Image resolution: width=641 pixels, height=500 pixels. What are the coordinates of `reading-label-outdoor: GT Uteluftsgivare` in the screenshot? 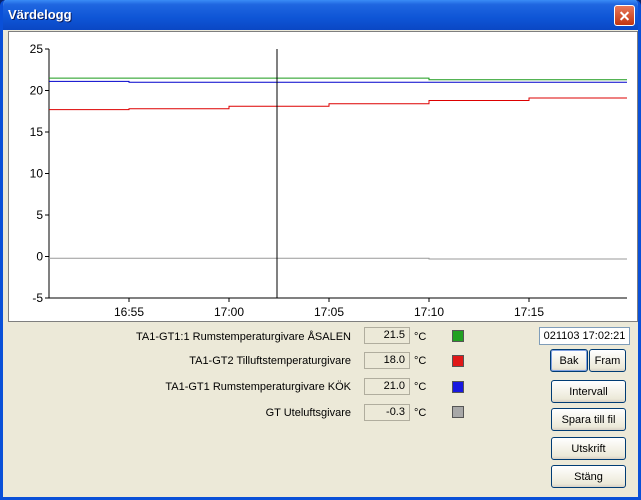 It's located at (308, 413).